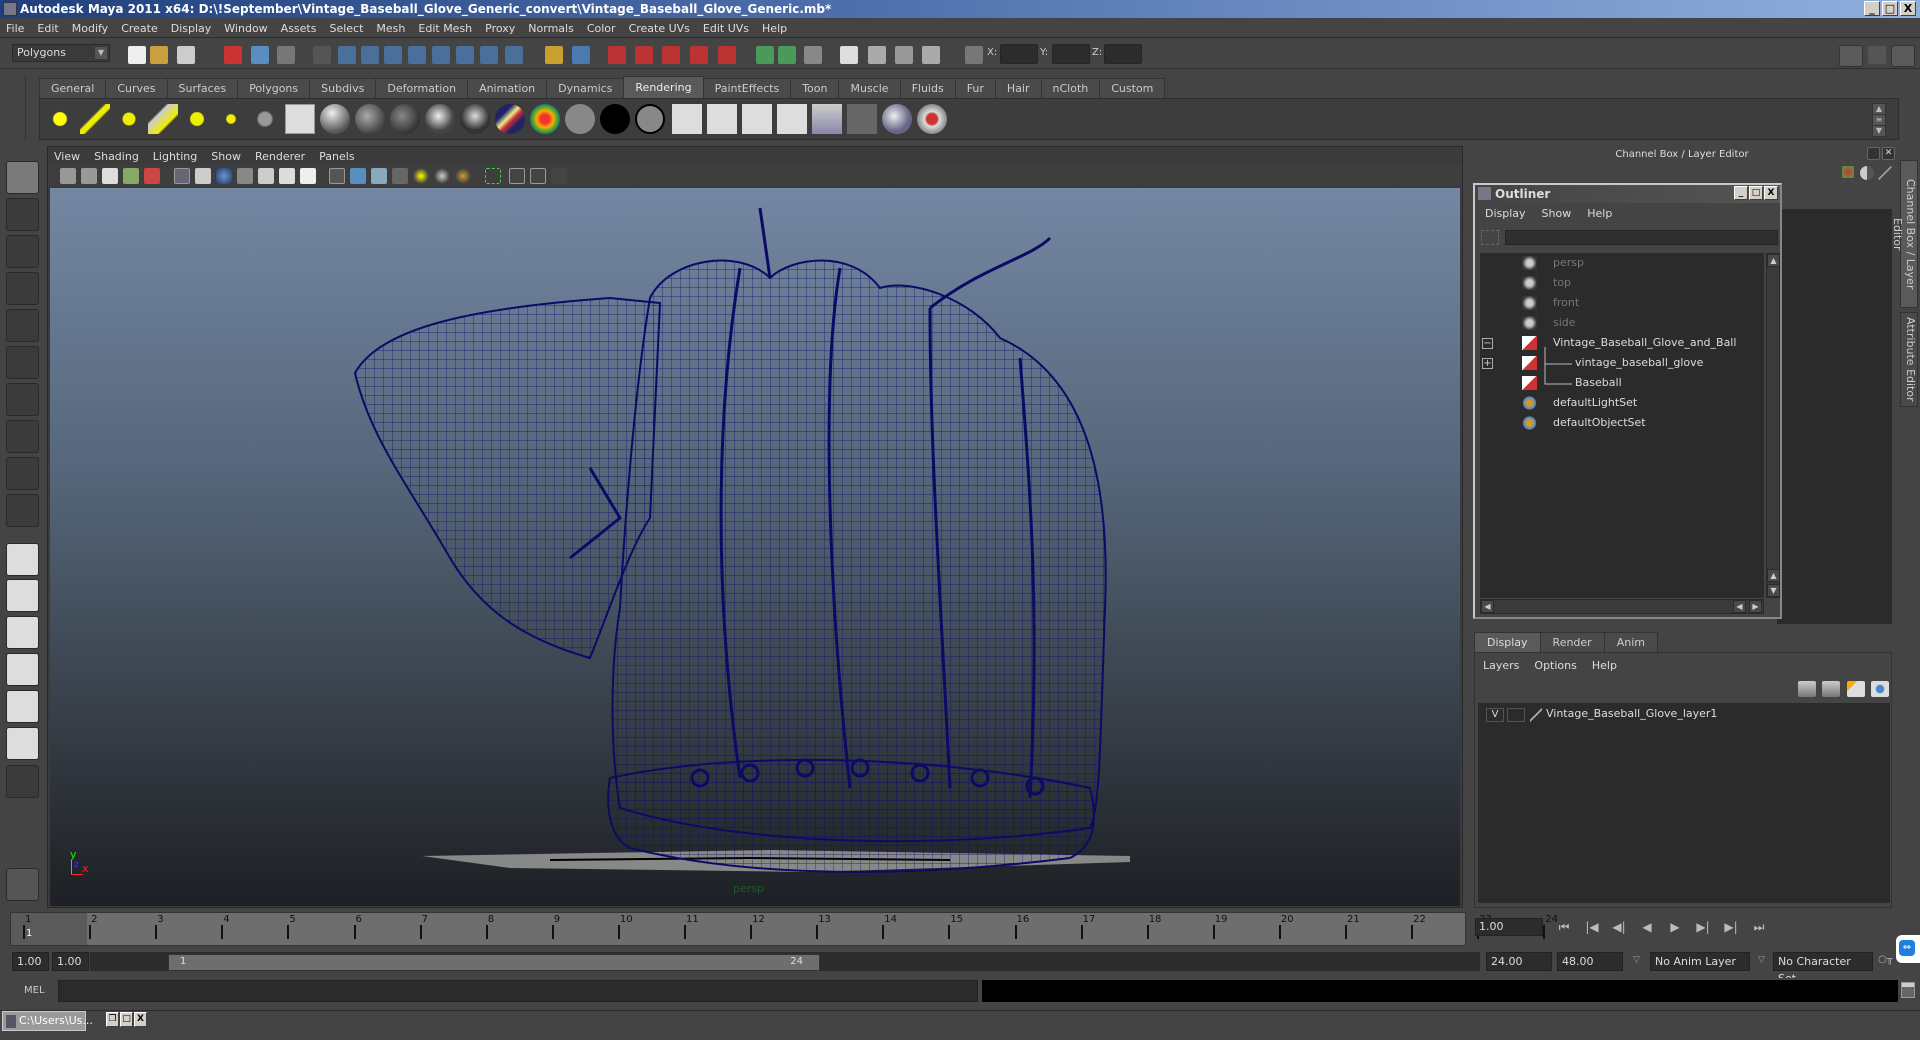 This screenshot has height=1040, width=1920. I want to click on render-settings-icon, so click(931, 55).